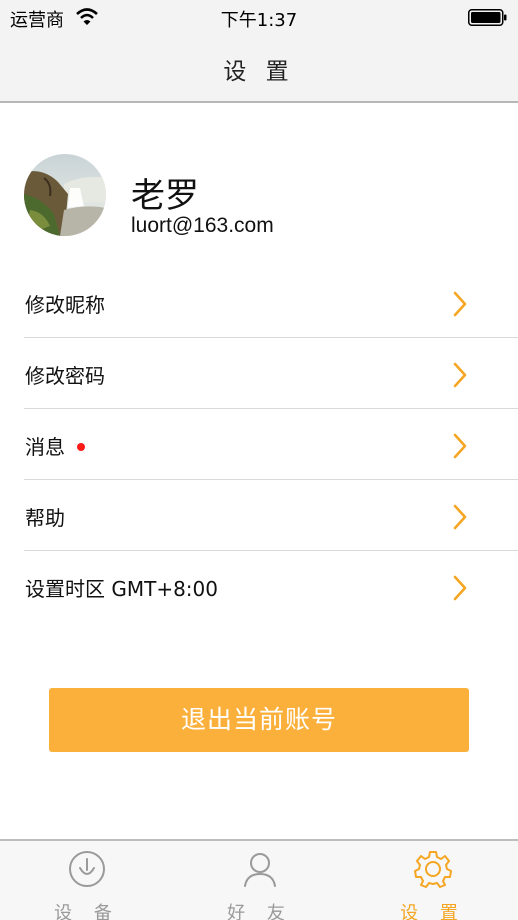 The width and height of the screenshot is (518, 920). What do you see at coordinates (65, 305) in the screenshot?
I see `menu-item-label: 修改昵称` at bounding box center [65, 305].